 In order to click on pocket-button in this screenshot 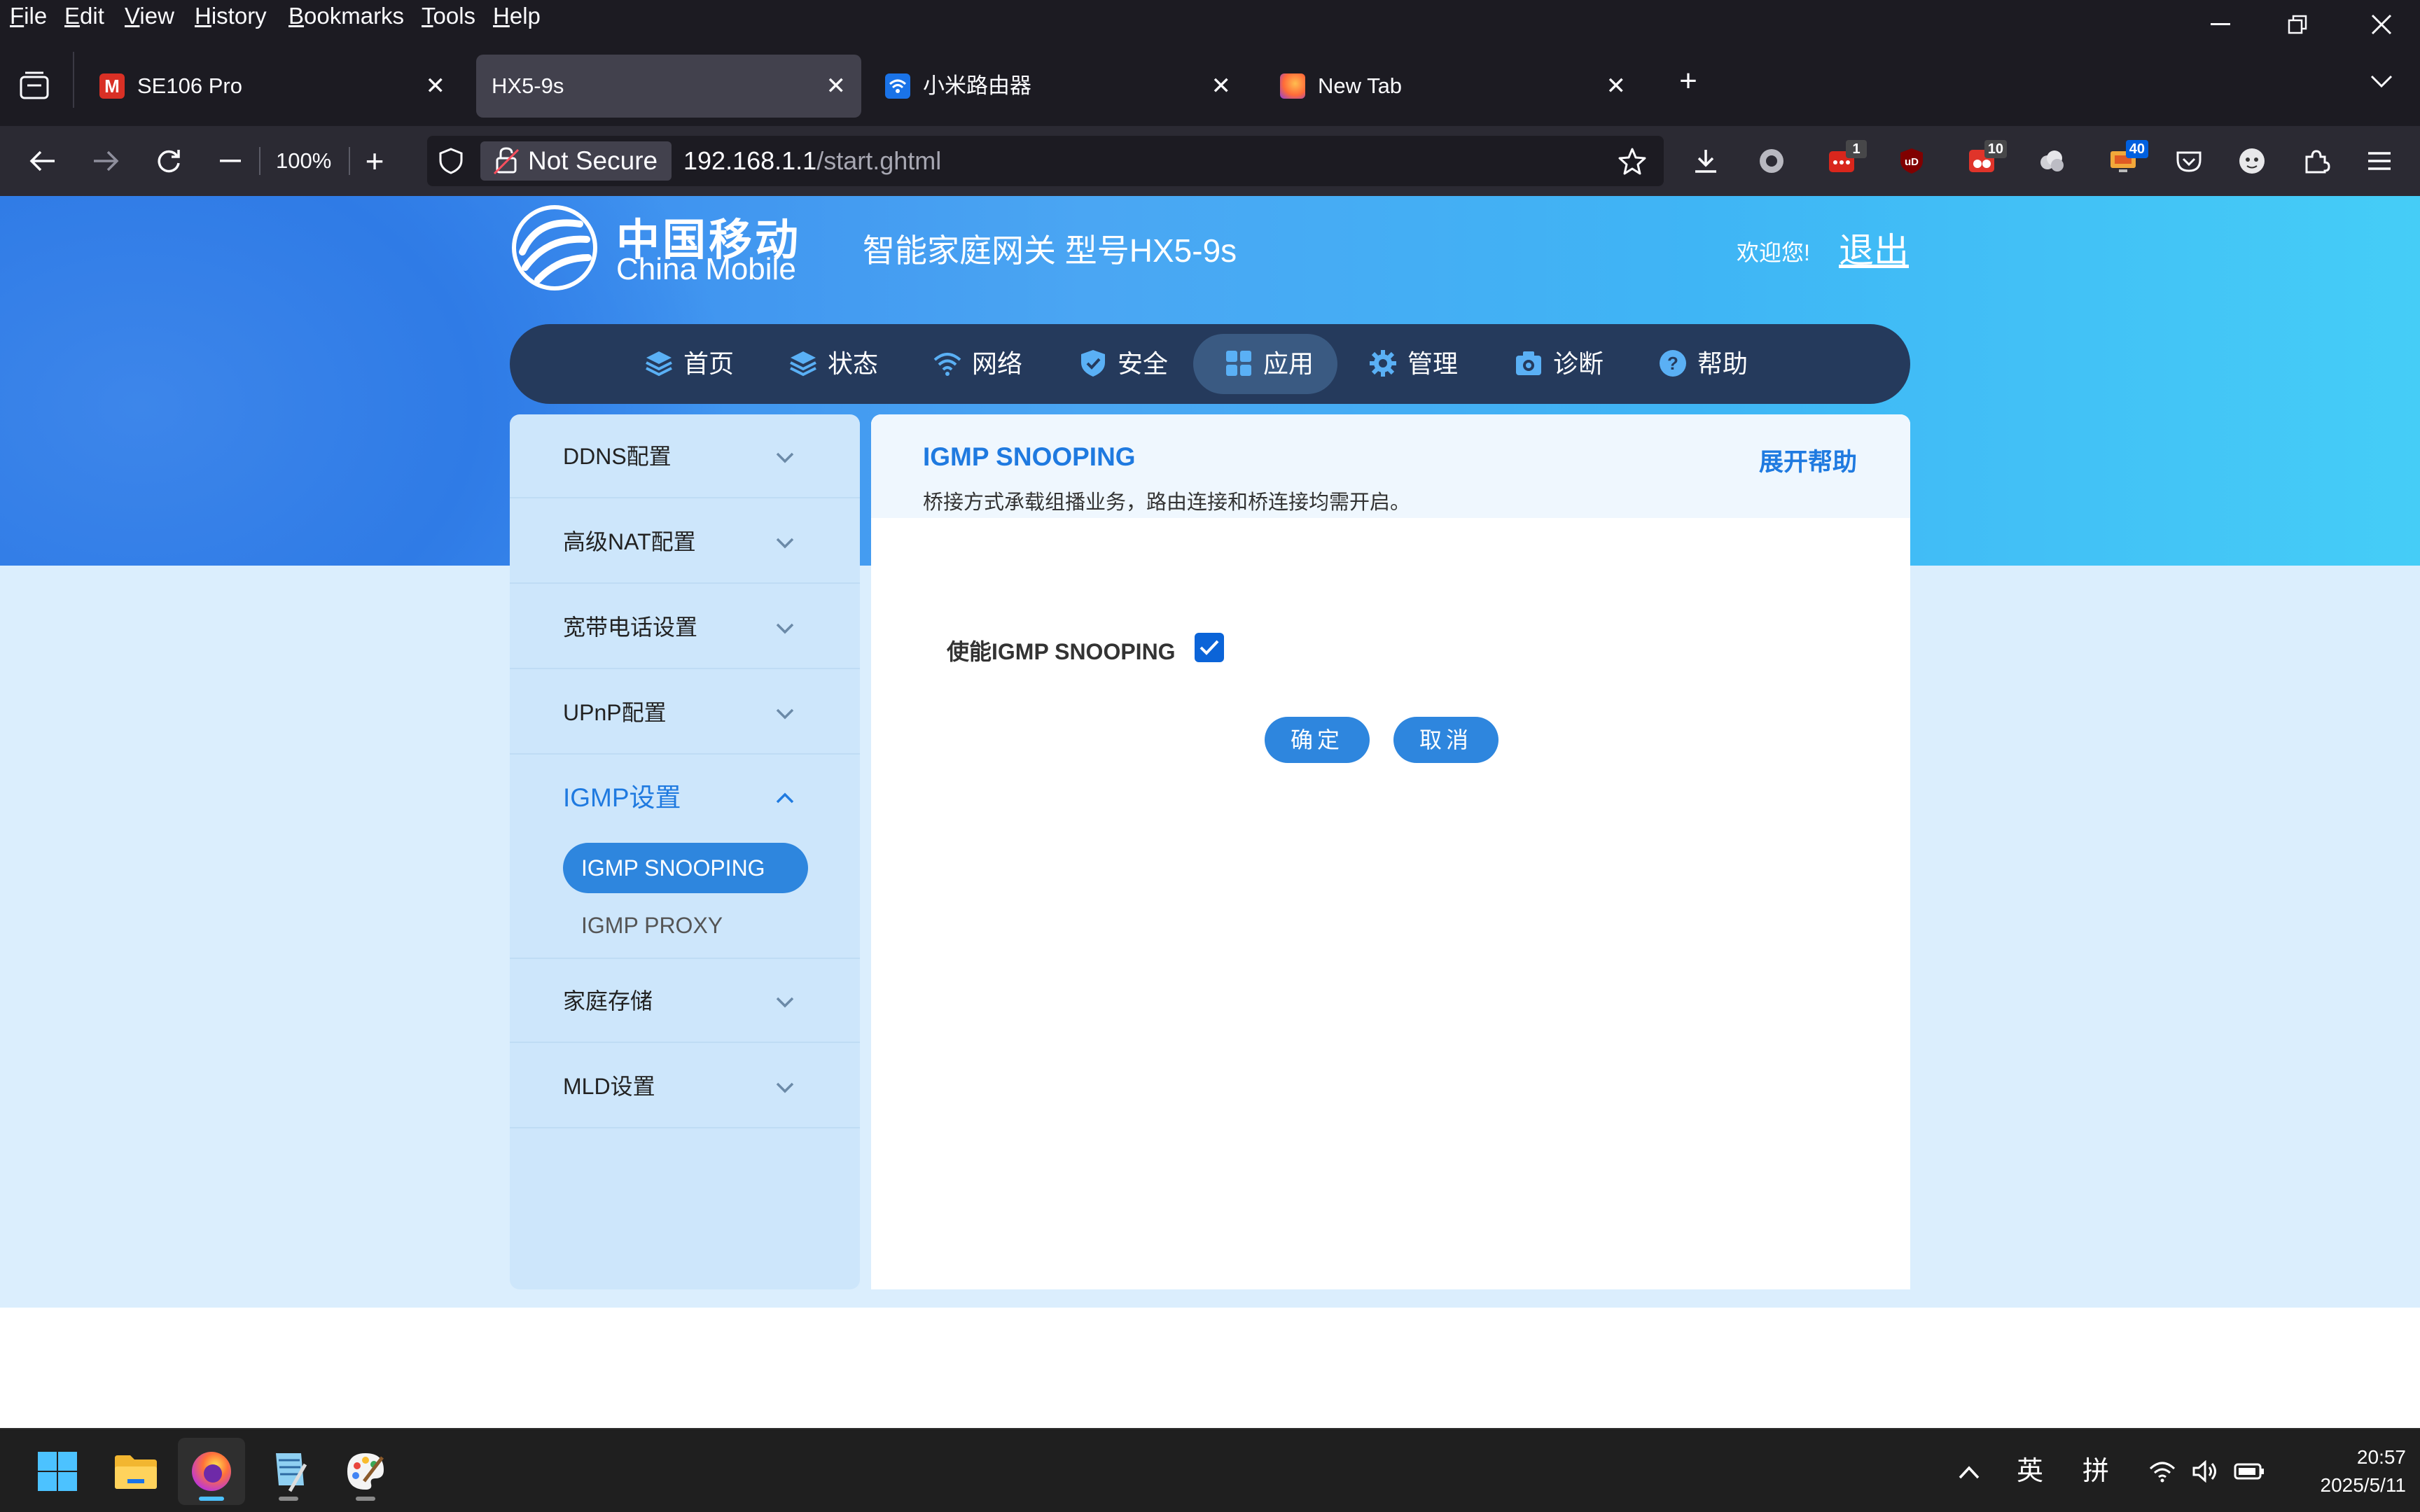, I will do `click(2189, 161)`.